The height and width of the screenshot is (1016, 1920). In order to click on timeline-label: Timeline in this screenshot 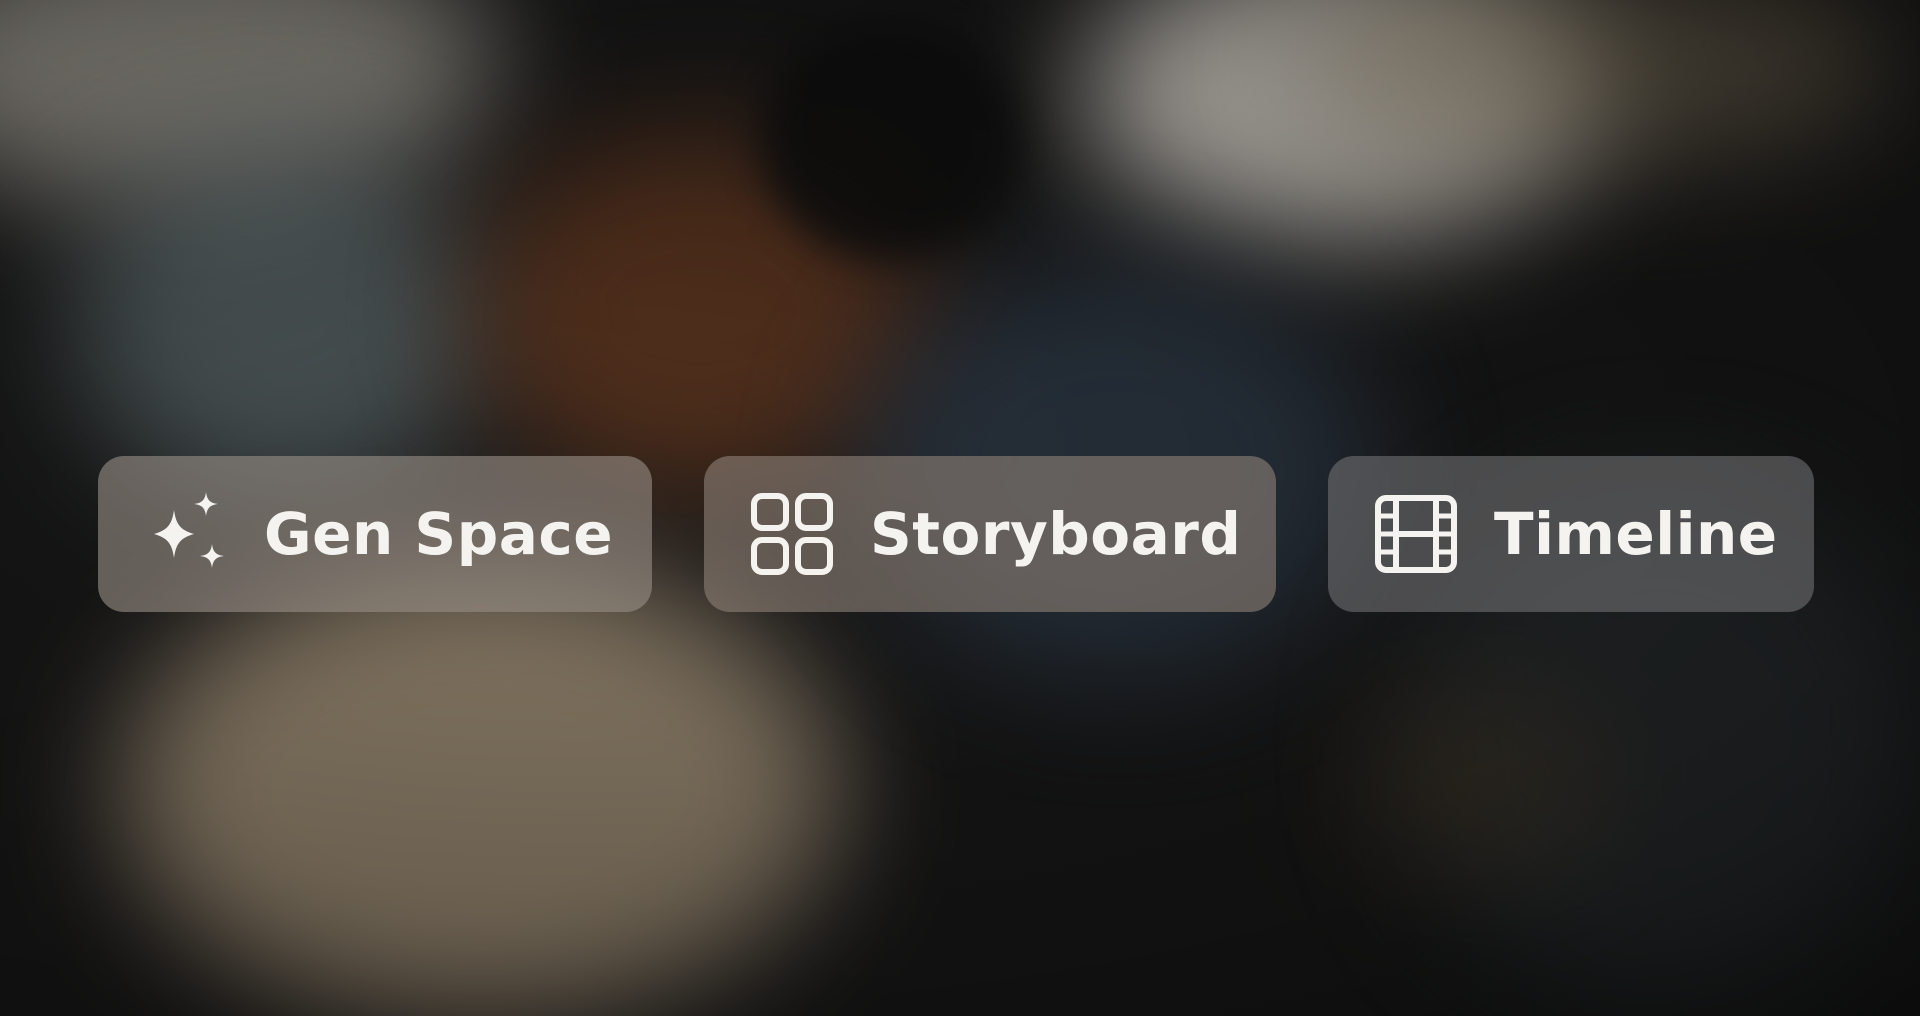, I will do `click(1636, 534)`.